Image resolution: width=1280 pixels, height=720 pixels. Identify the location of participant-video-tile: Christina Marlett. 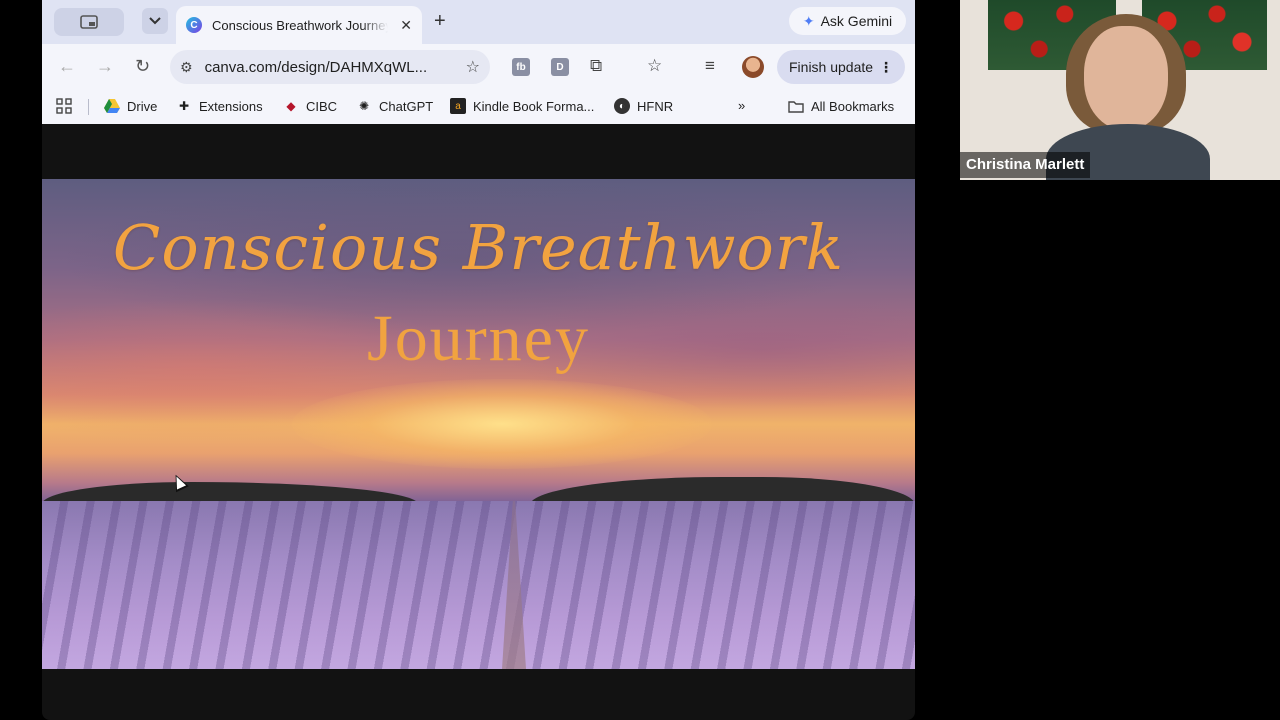
(1120, 90).